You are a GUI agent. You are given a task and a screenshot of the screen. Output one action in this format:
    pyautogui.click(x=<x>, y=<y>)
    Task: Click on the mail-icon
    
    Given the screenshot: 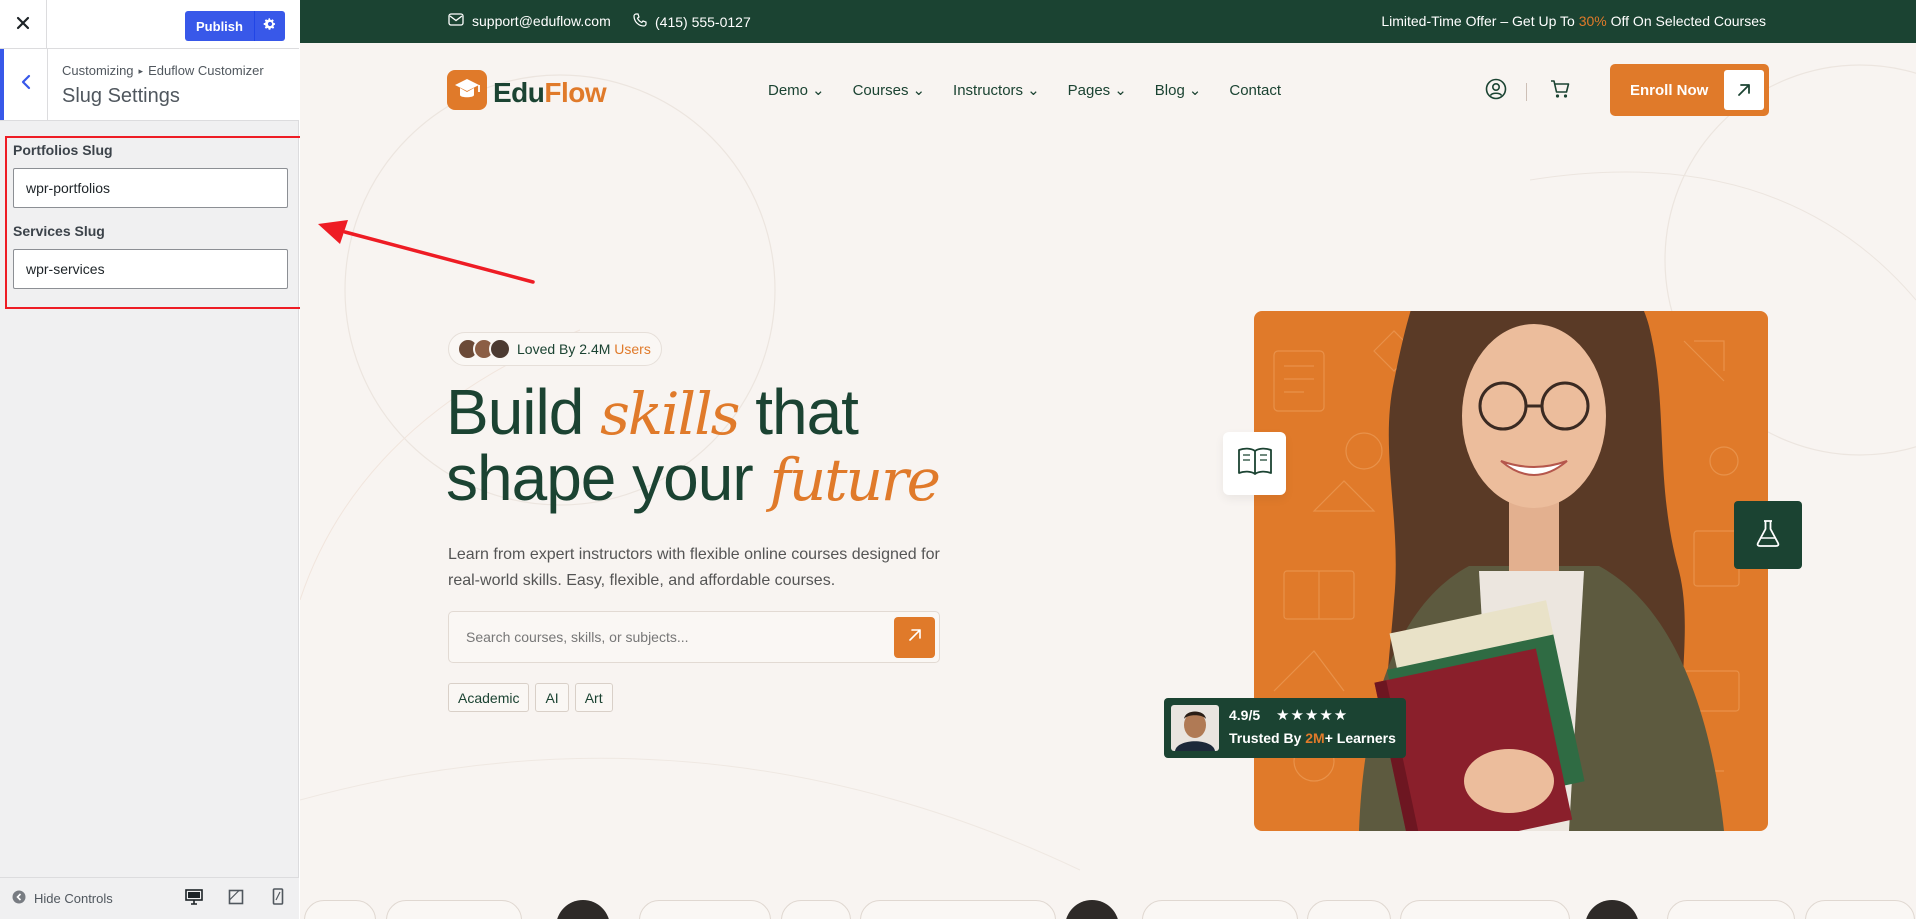 What is the action you would take?
    pyautogui.click(x=456, y=21)
    